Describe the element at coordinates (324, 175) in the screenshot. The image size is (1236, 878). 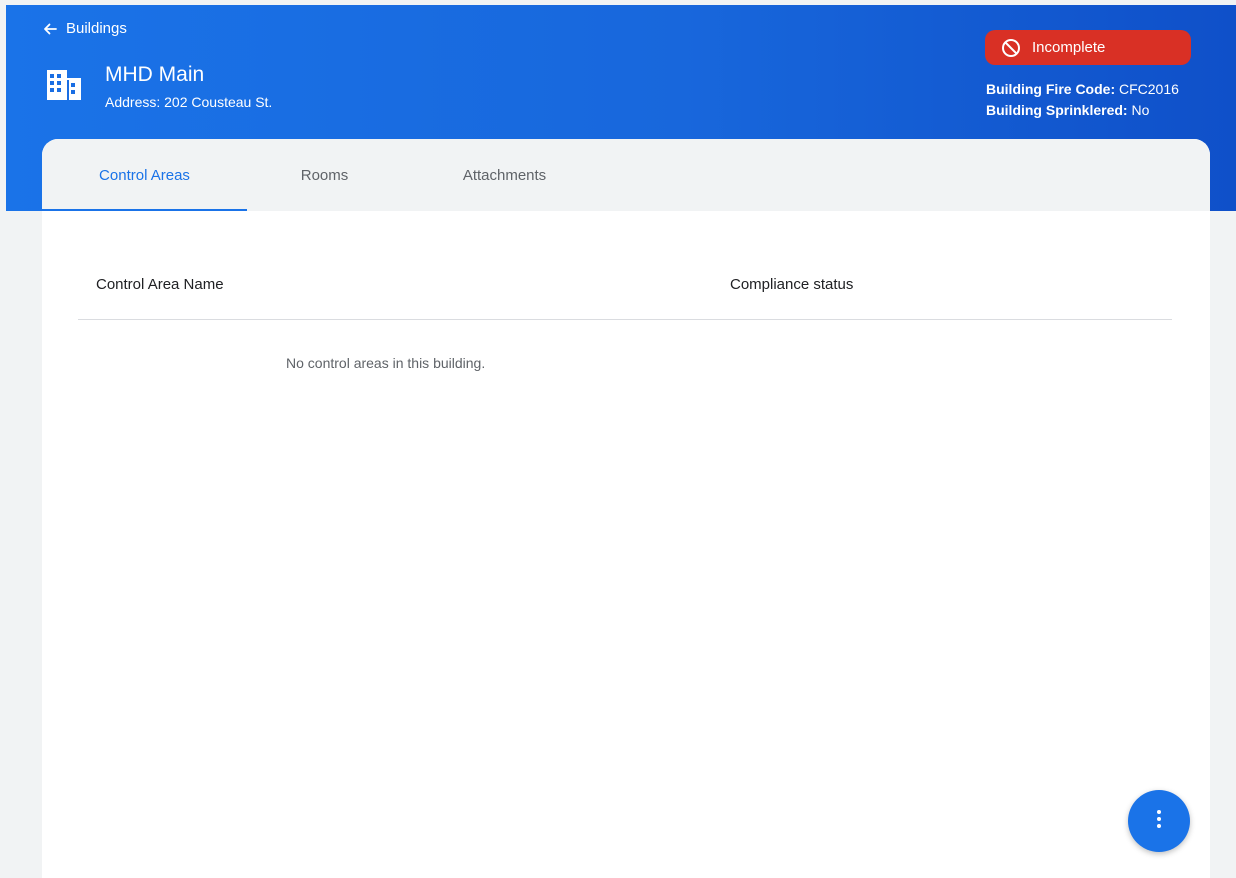
I see `tab-rooms: Rooms` at that location.